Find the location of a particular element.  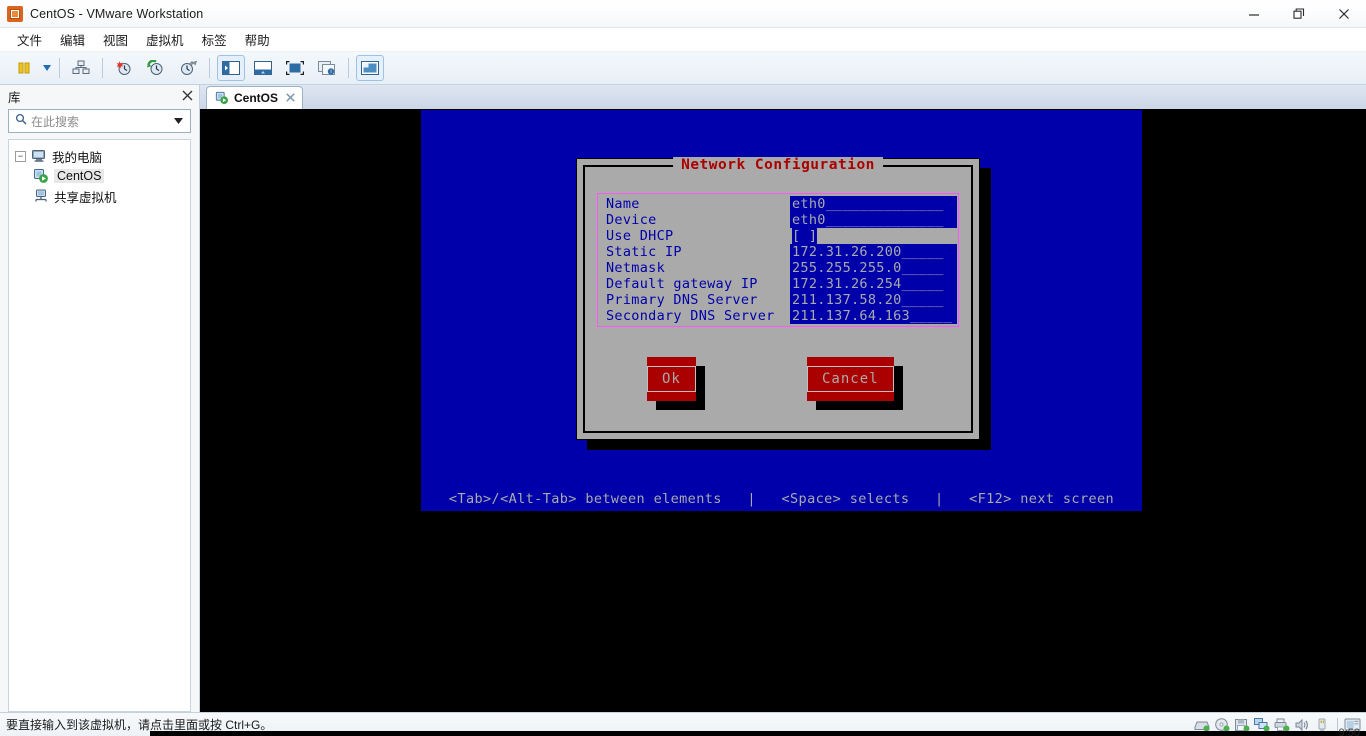

snapshot-manager-button is located at coordinates (81, 68).